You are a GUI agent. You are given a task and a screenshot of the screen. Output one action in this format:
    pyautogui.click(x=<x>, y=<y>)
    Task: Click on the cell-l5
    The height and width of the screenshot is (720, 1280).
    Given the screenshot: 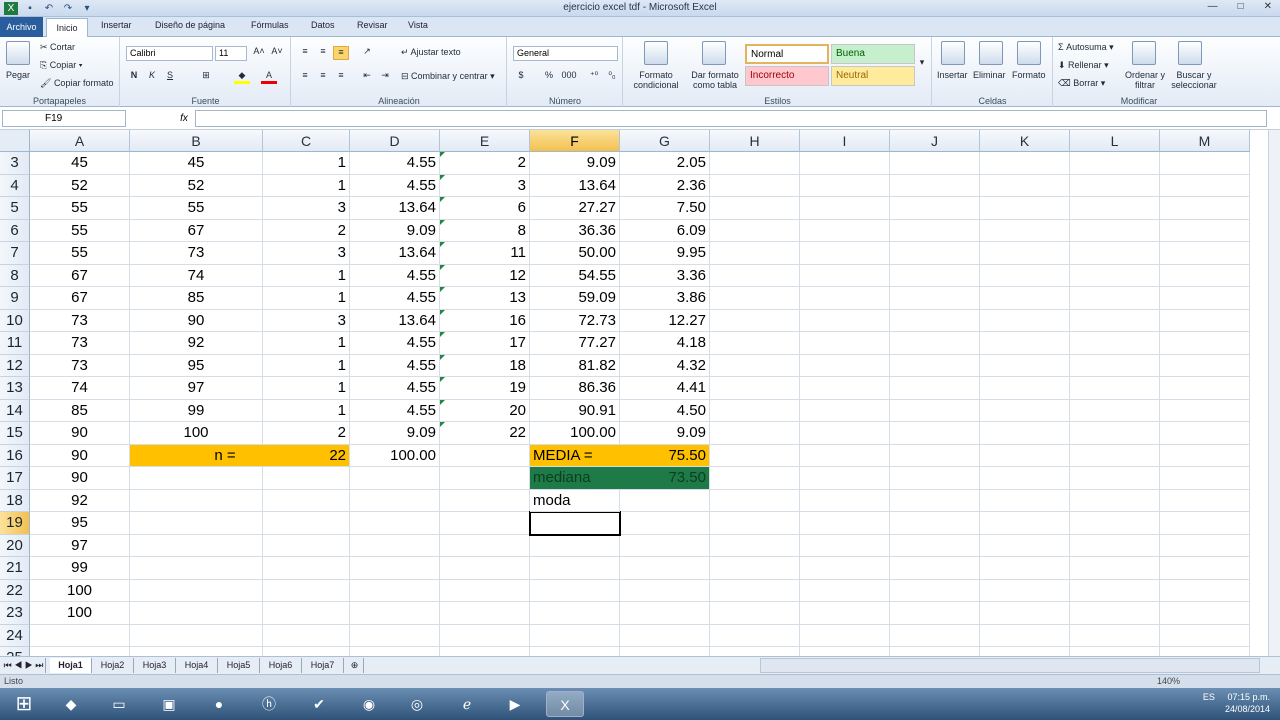 What is the action you would take?
    pyautogui.click(x=1115, y=208)
    